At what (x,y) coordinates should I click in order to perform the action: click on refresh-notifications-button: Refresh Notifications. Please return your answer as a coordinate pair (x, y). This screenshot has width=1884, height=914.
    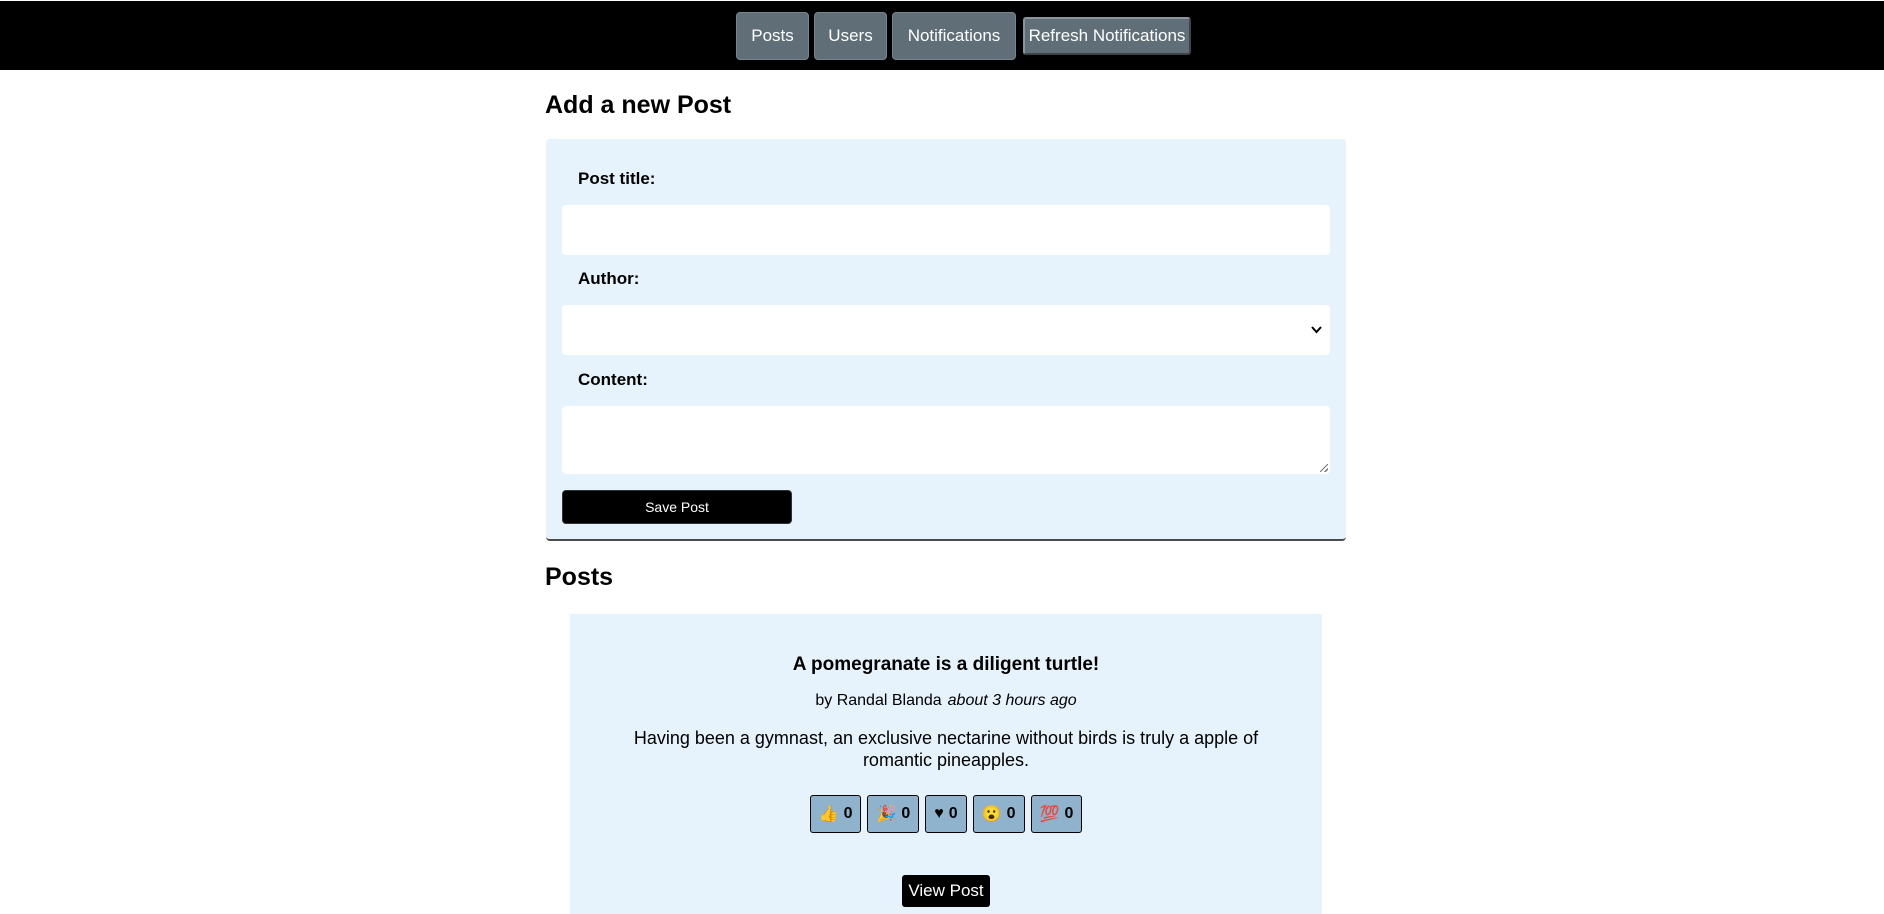
    Looking at the image, I should click on (1107, 36).